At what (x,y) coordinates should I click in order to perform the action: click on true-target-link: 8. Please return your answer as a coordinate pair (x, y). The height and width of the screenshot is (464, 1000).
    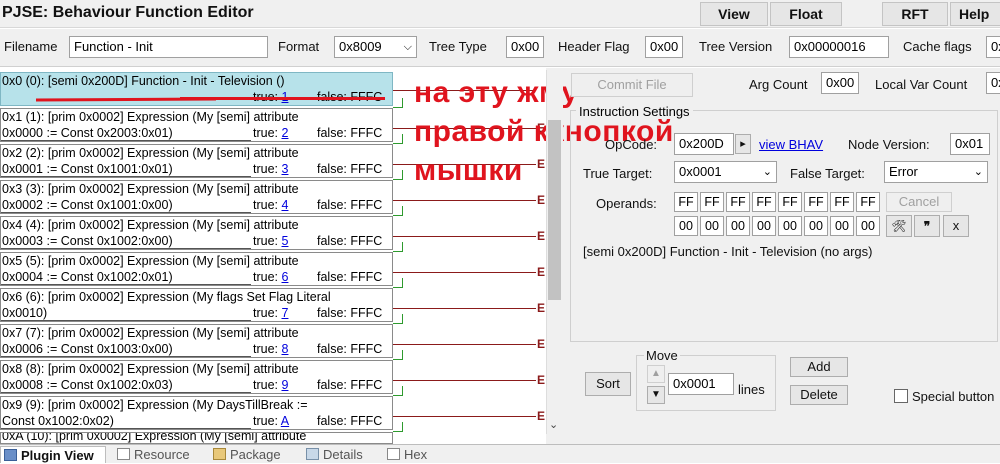
    Looking at the image, I should click on (285, 349).